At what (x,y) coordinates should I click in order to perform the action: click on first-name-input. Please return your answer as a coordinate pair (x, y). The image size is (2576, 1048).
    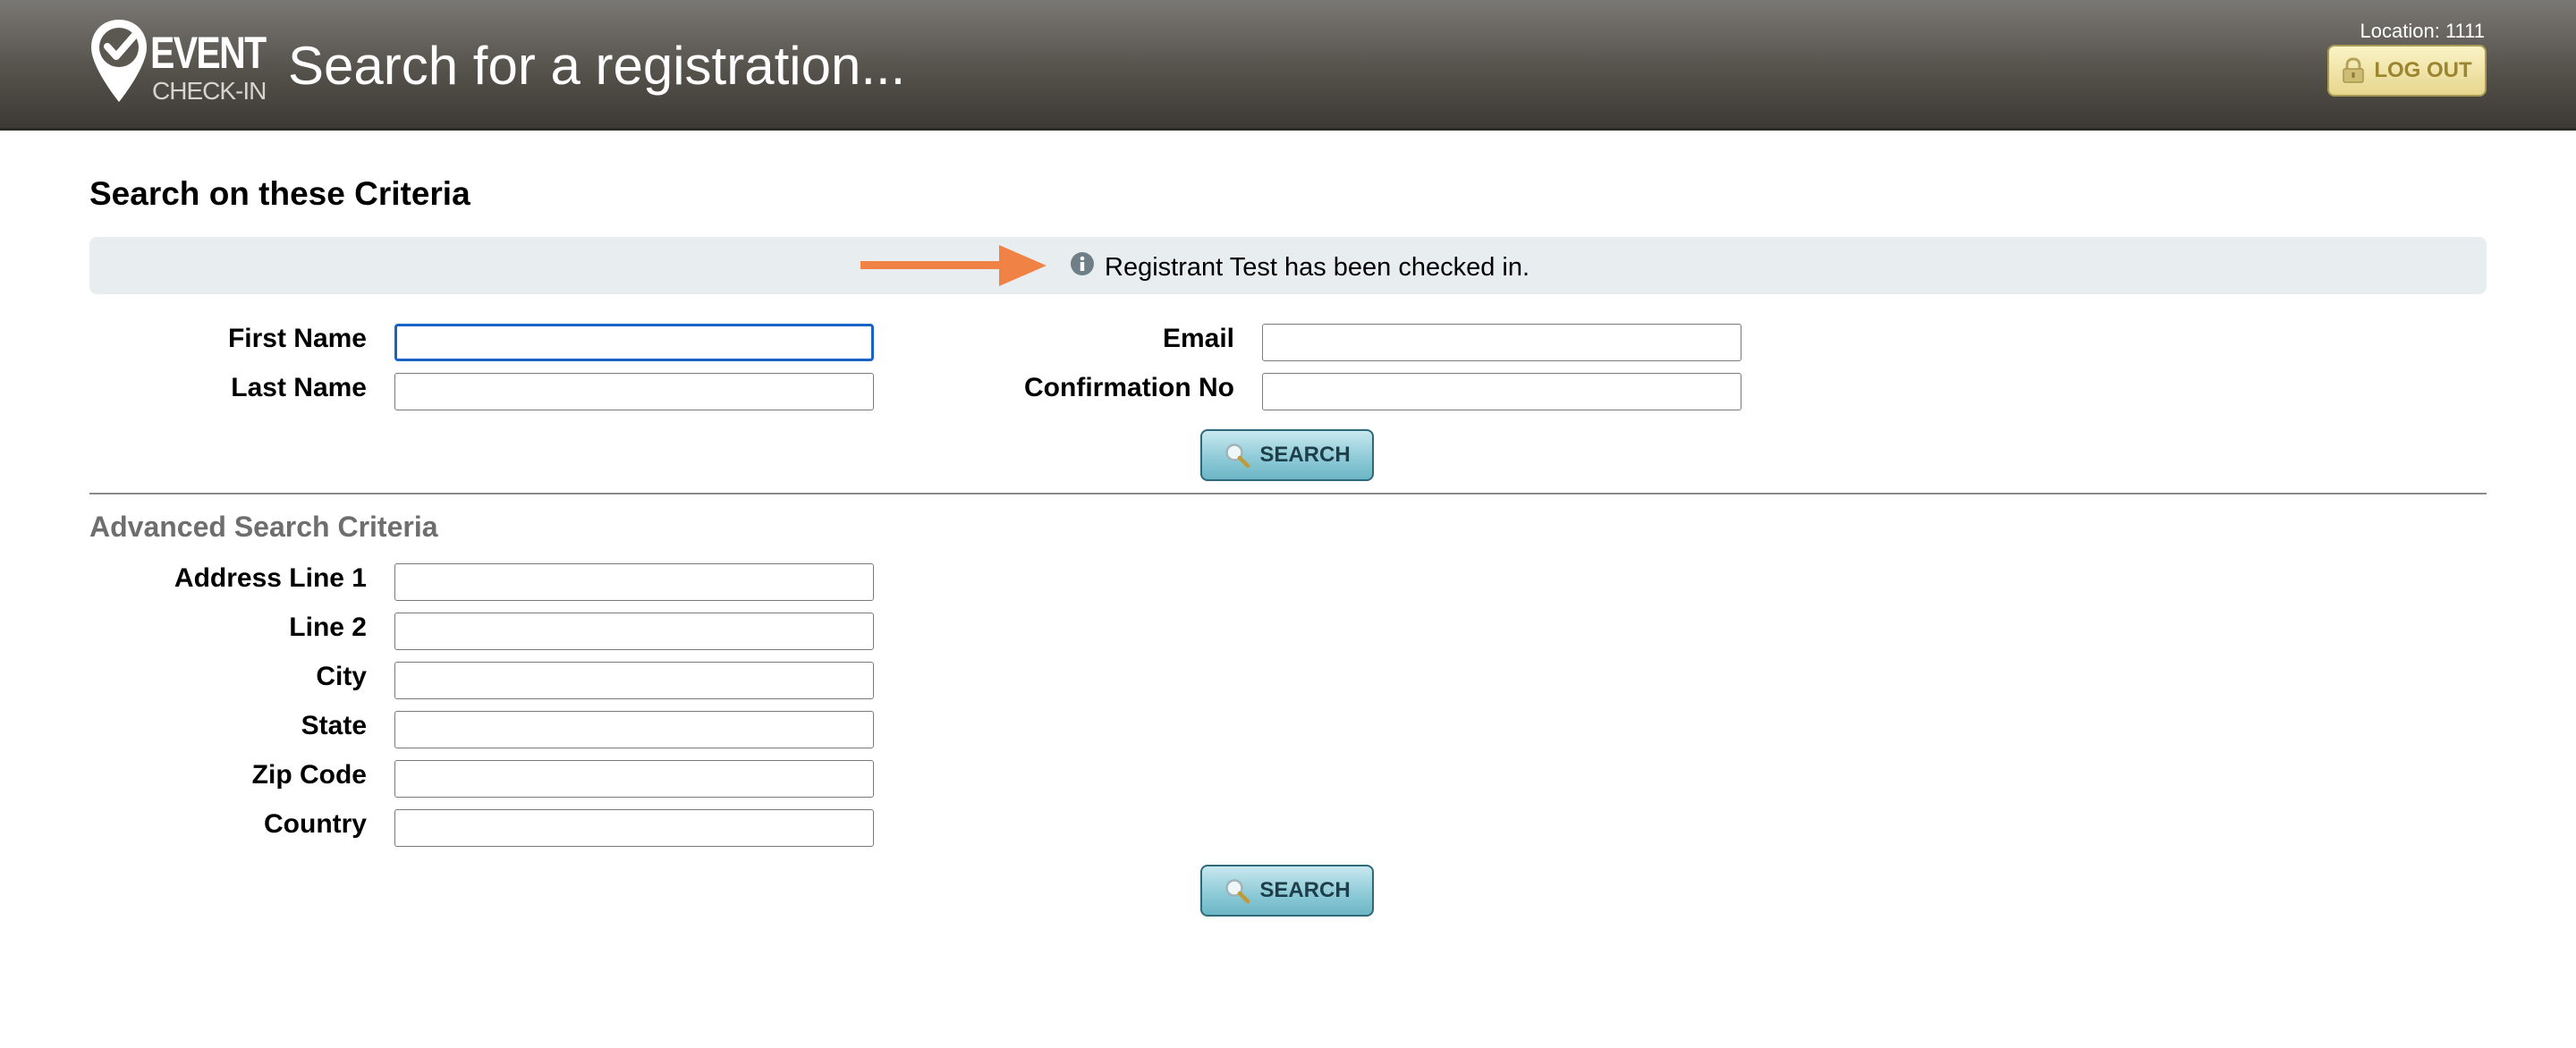
    Looking at the image, I should click on (634, 342).